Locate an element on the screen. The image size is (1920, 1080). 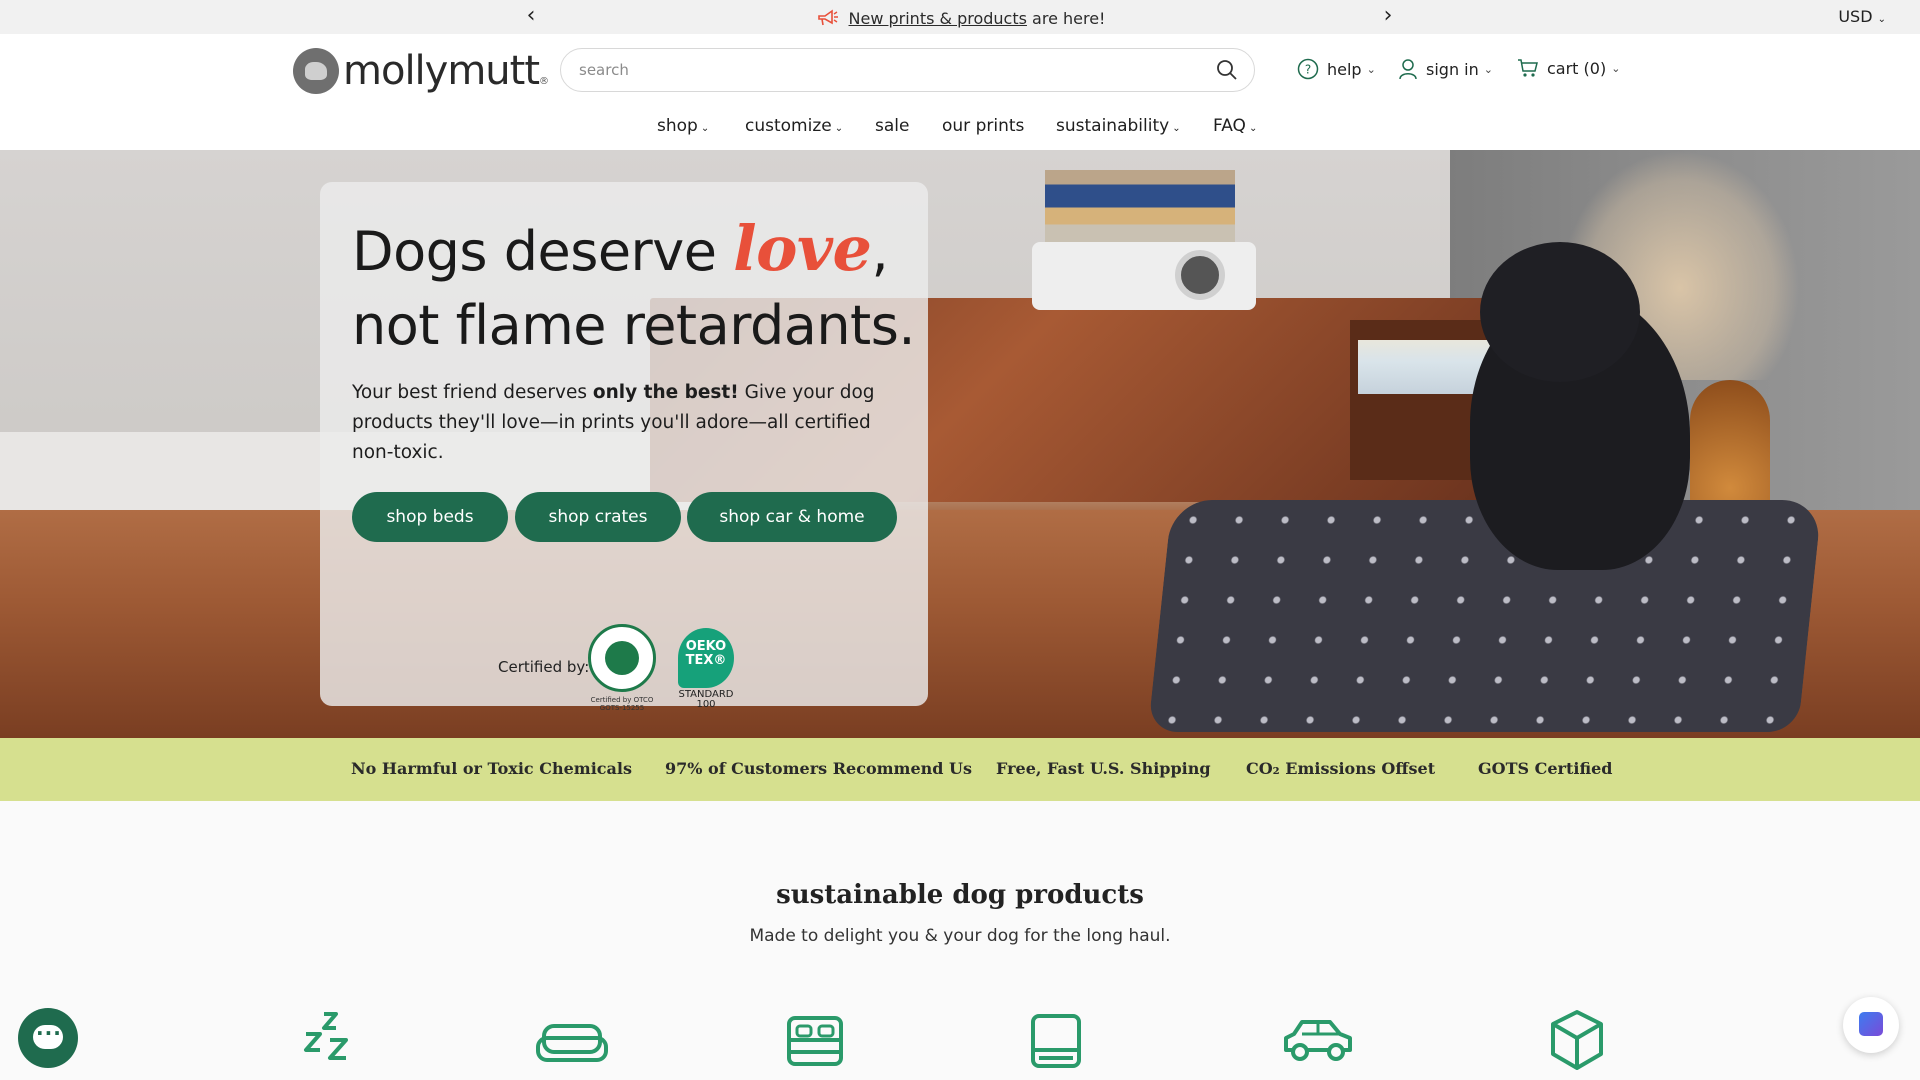
help-menu: ? help ⌄ is located at coordinates (1336, 69).